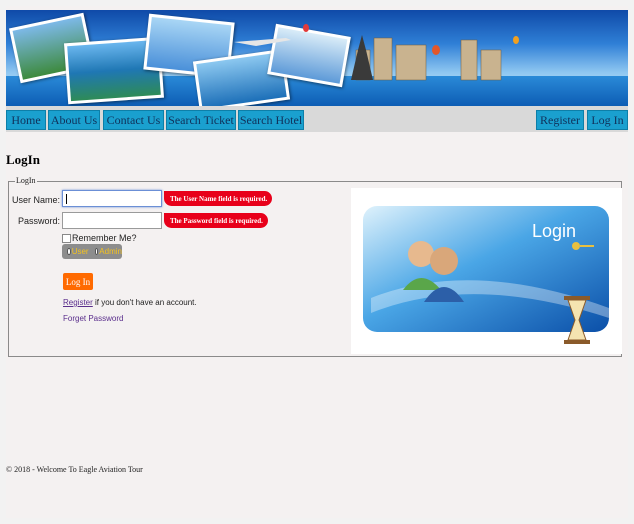  I want to click on login-graphic, so click(486, 275).